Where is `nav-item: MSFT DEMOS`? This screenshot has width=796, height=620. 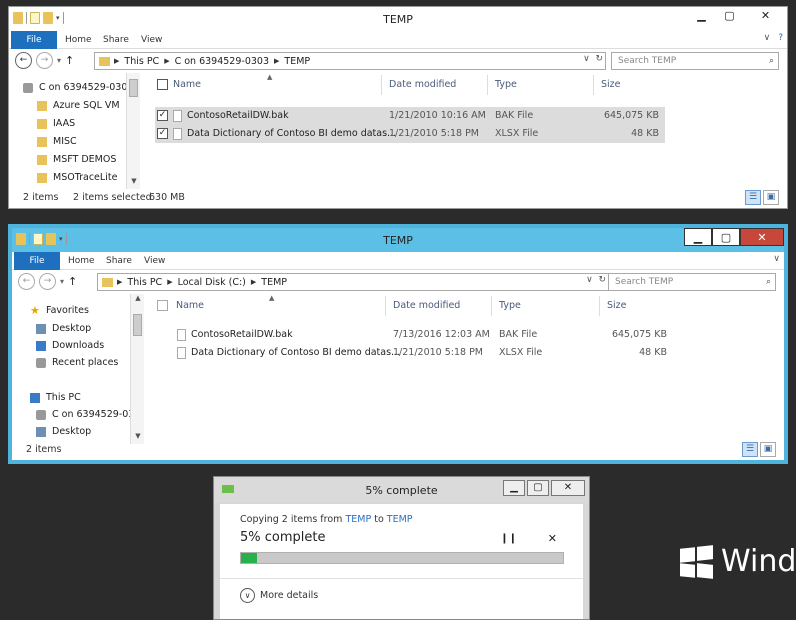
nav-item: MSFT DEMOS is located at coordinates (84, 159).